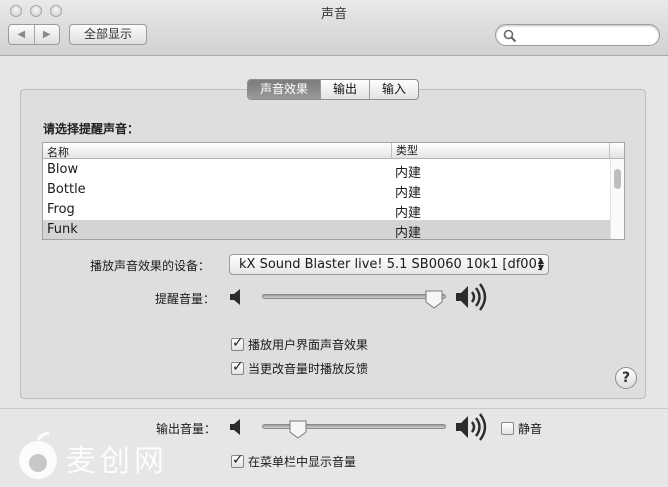 This screenshot has width=668, height=487. Describe the element at coordinates (58, 152) in the screenshot. I see `column-header-name: 名称` at that location.